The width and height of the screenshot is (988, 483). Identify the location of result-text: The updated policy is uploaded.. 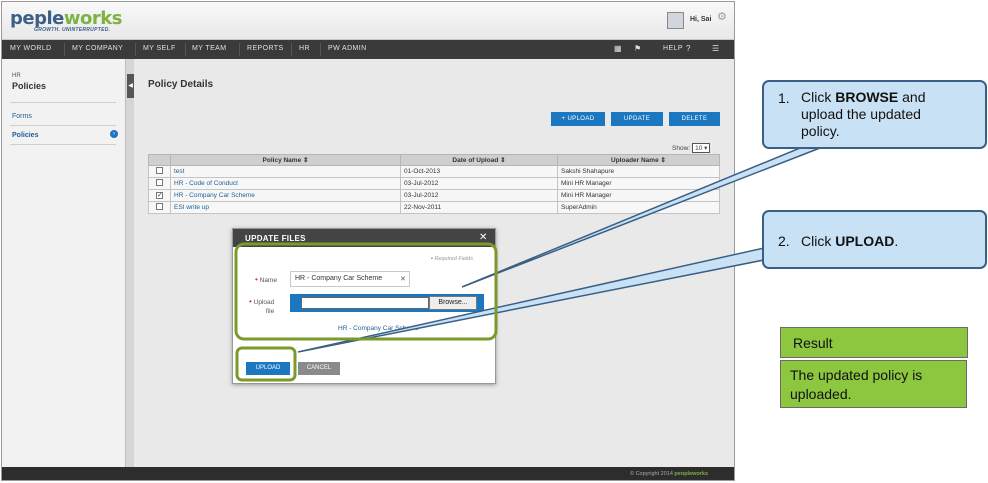
(873, 384).